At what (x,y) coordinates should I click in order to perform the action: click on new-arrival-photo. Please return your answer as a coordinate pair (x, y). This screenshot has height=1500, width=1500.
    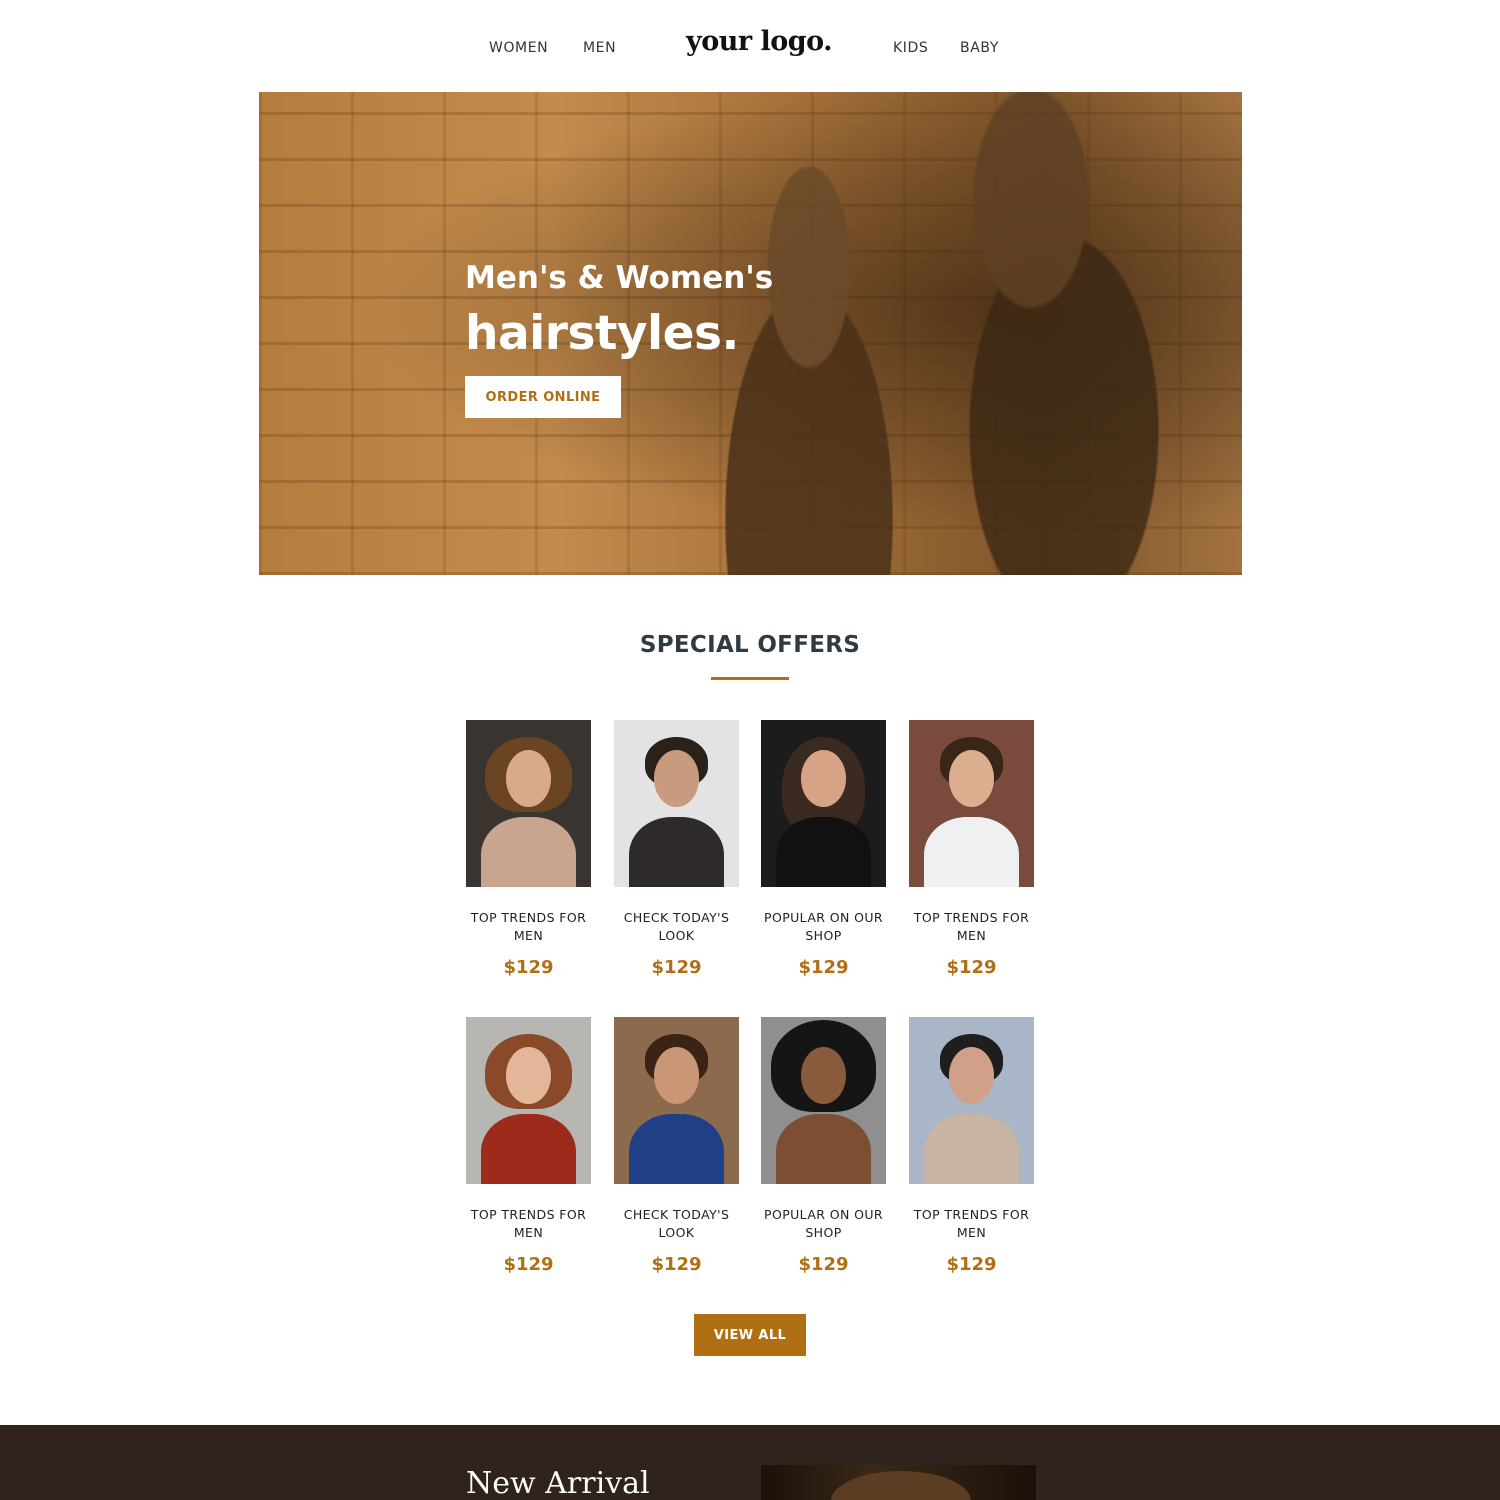
    Looking at the image, I should click on (898, 1482).